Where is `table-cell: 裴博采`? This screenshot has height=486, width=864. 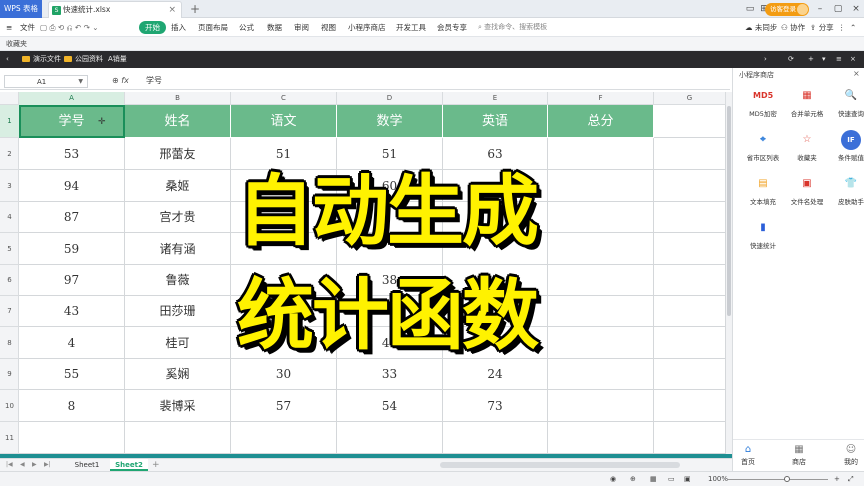
table-cell: 裴博采 is located at coordinates (178, 406).